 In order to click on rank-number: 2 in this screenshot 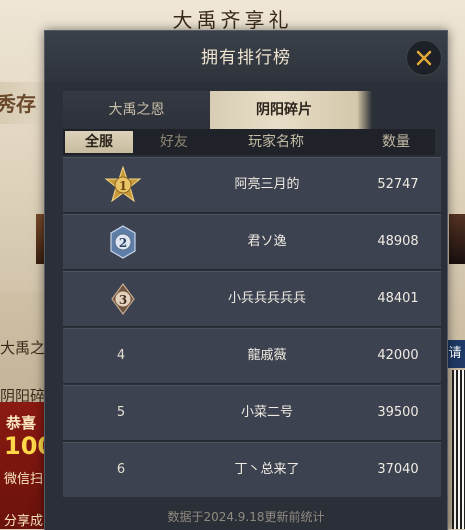, I will do `click(123, 243)`.